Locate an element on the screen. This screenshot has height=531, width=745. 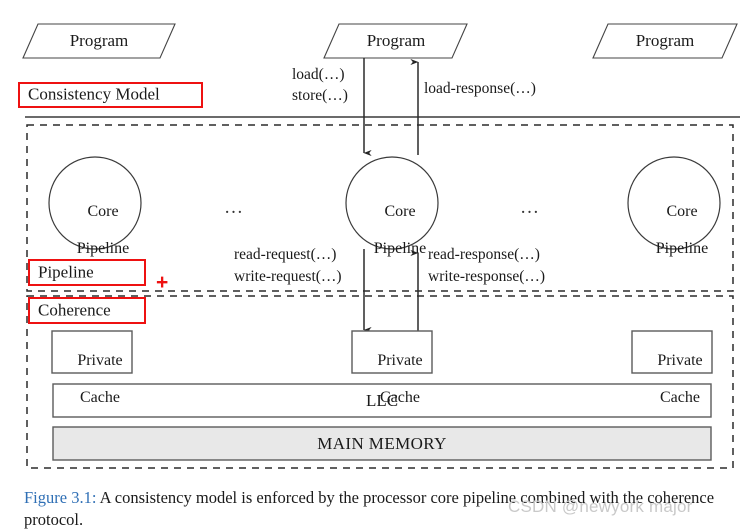
annotation-consistency-model-label: Consistency Model is located at coordinates (94, 94).